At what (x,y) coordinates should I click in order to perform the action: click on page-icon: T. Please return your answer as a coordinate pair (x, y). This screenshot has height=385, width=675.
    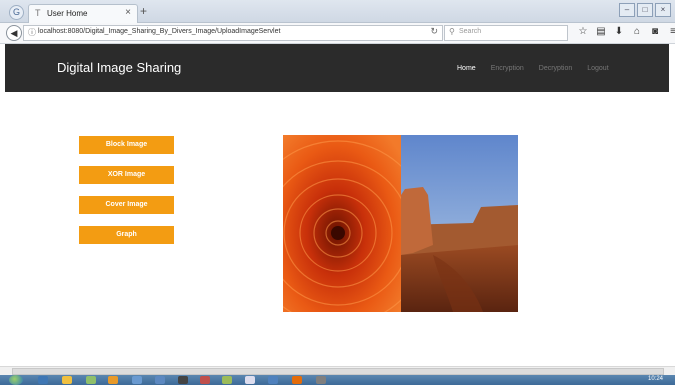
    Looking at the image, I should click on (38, 13).